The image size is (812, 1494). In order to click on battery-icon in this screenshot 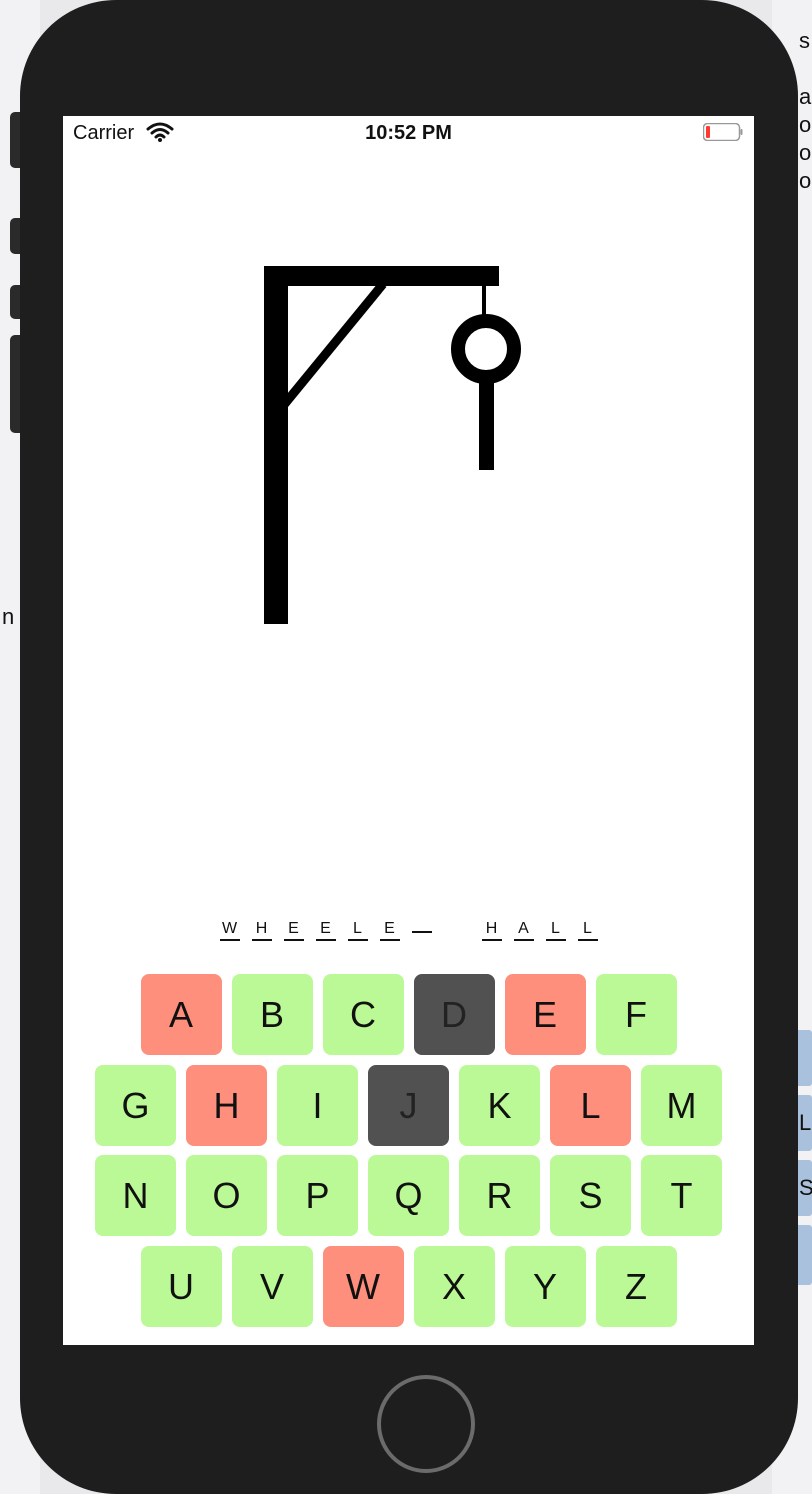, I will do `click(723, 132)`.